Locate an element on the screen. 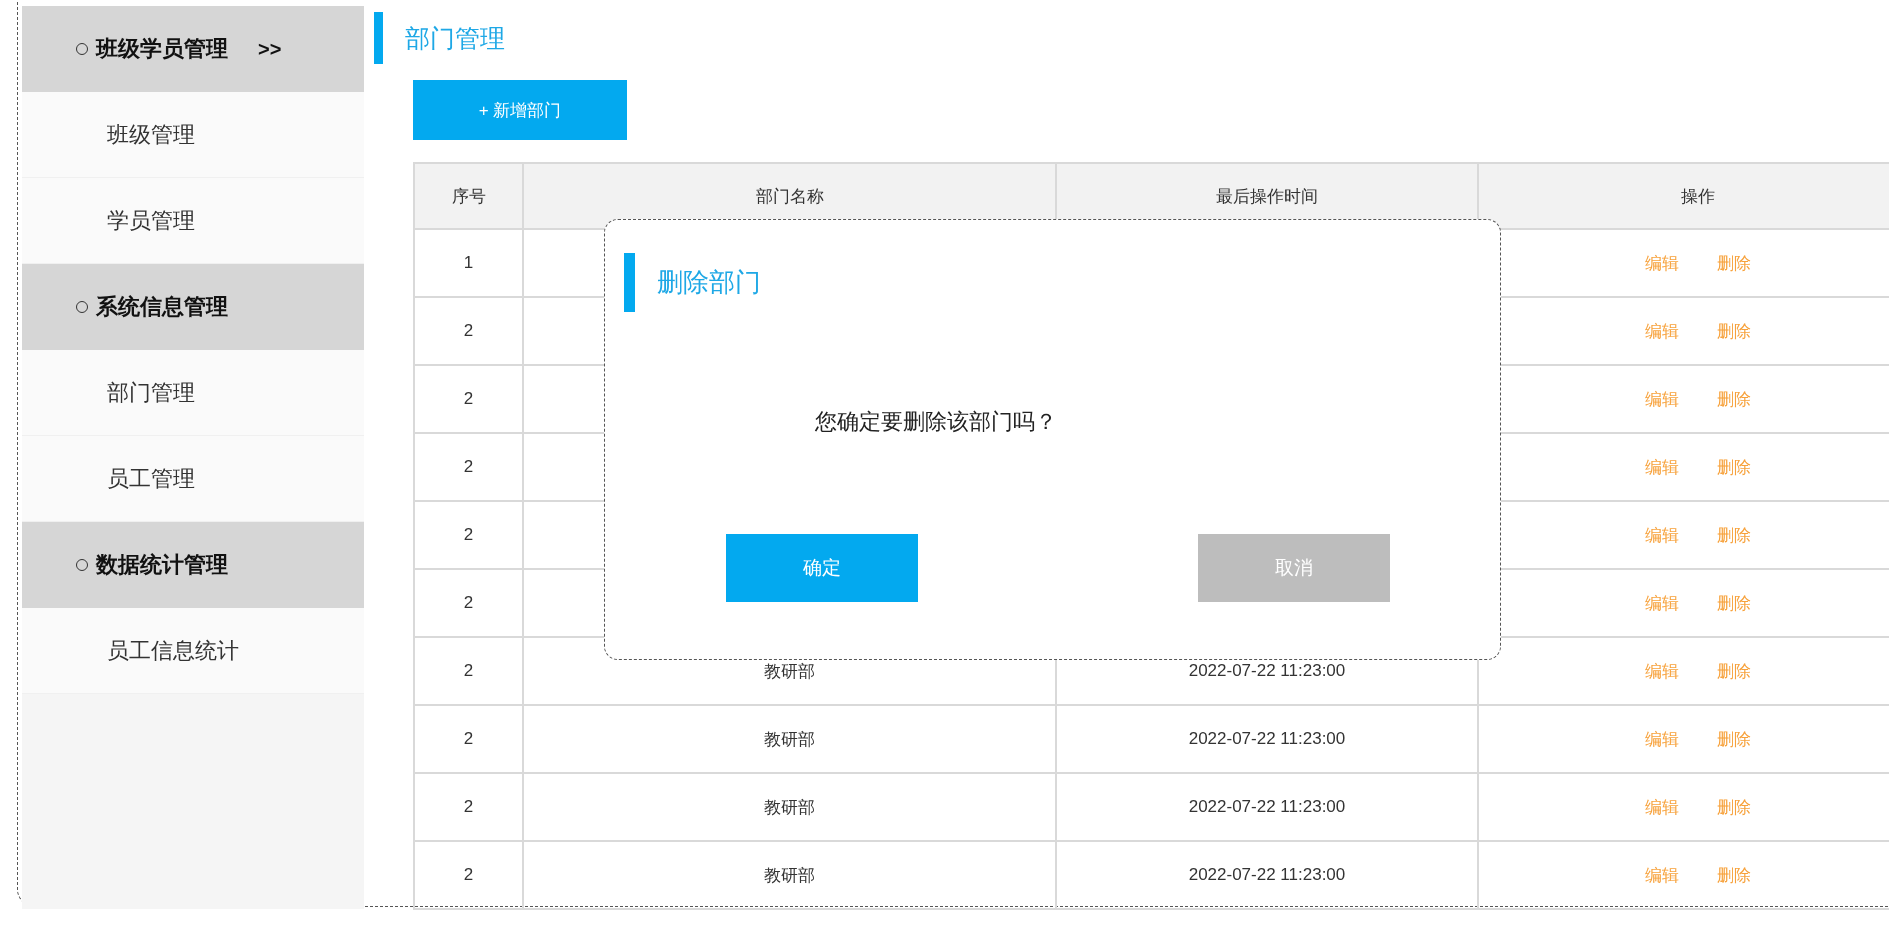  sidebar-item: 部门管理 is located at coordinates (193, 393).